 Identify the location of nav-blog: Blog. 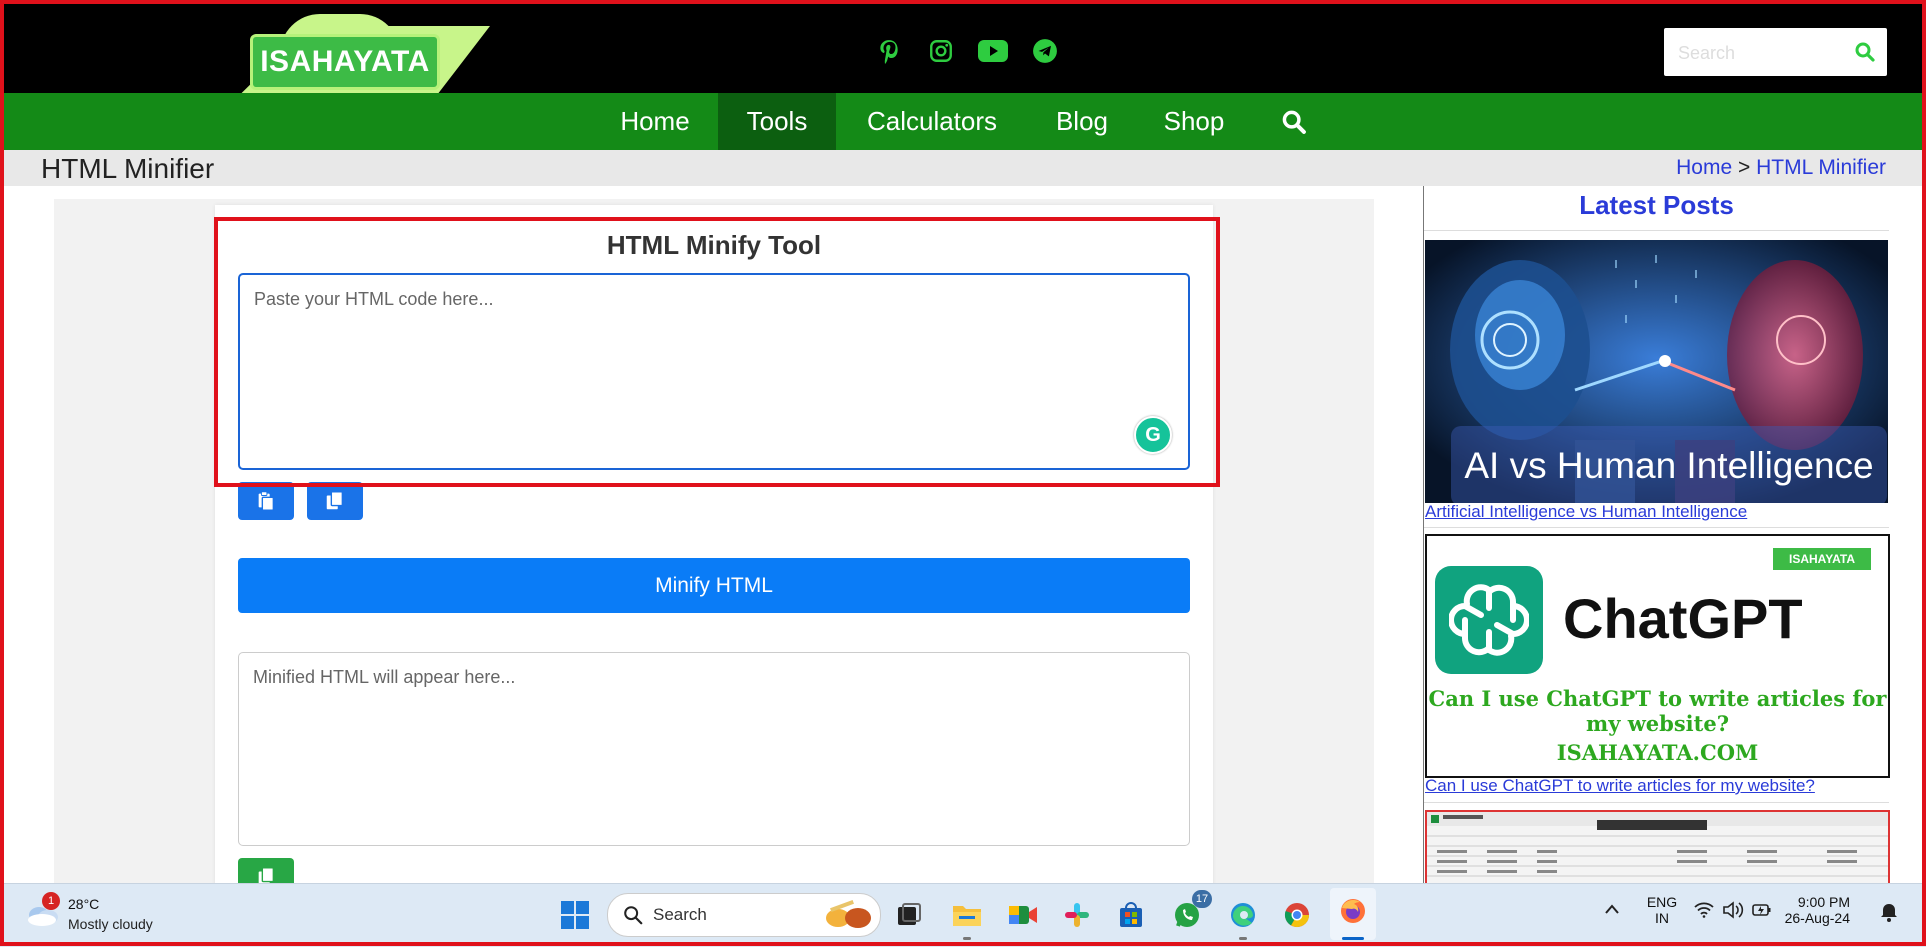
(1082, 121).